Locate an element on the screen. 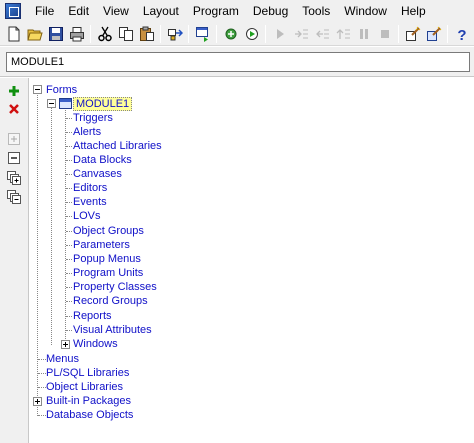 The image size is (474, 443). tree-node-property-classes: Property Classes is located at coordinates (115, 287).